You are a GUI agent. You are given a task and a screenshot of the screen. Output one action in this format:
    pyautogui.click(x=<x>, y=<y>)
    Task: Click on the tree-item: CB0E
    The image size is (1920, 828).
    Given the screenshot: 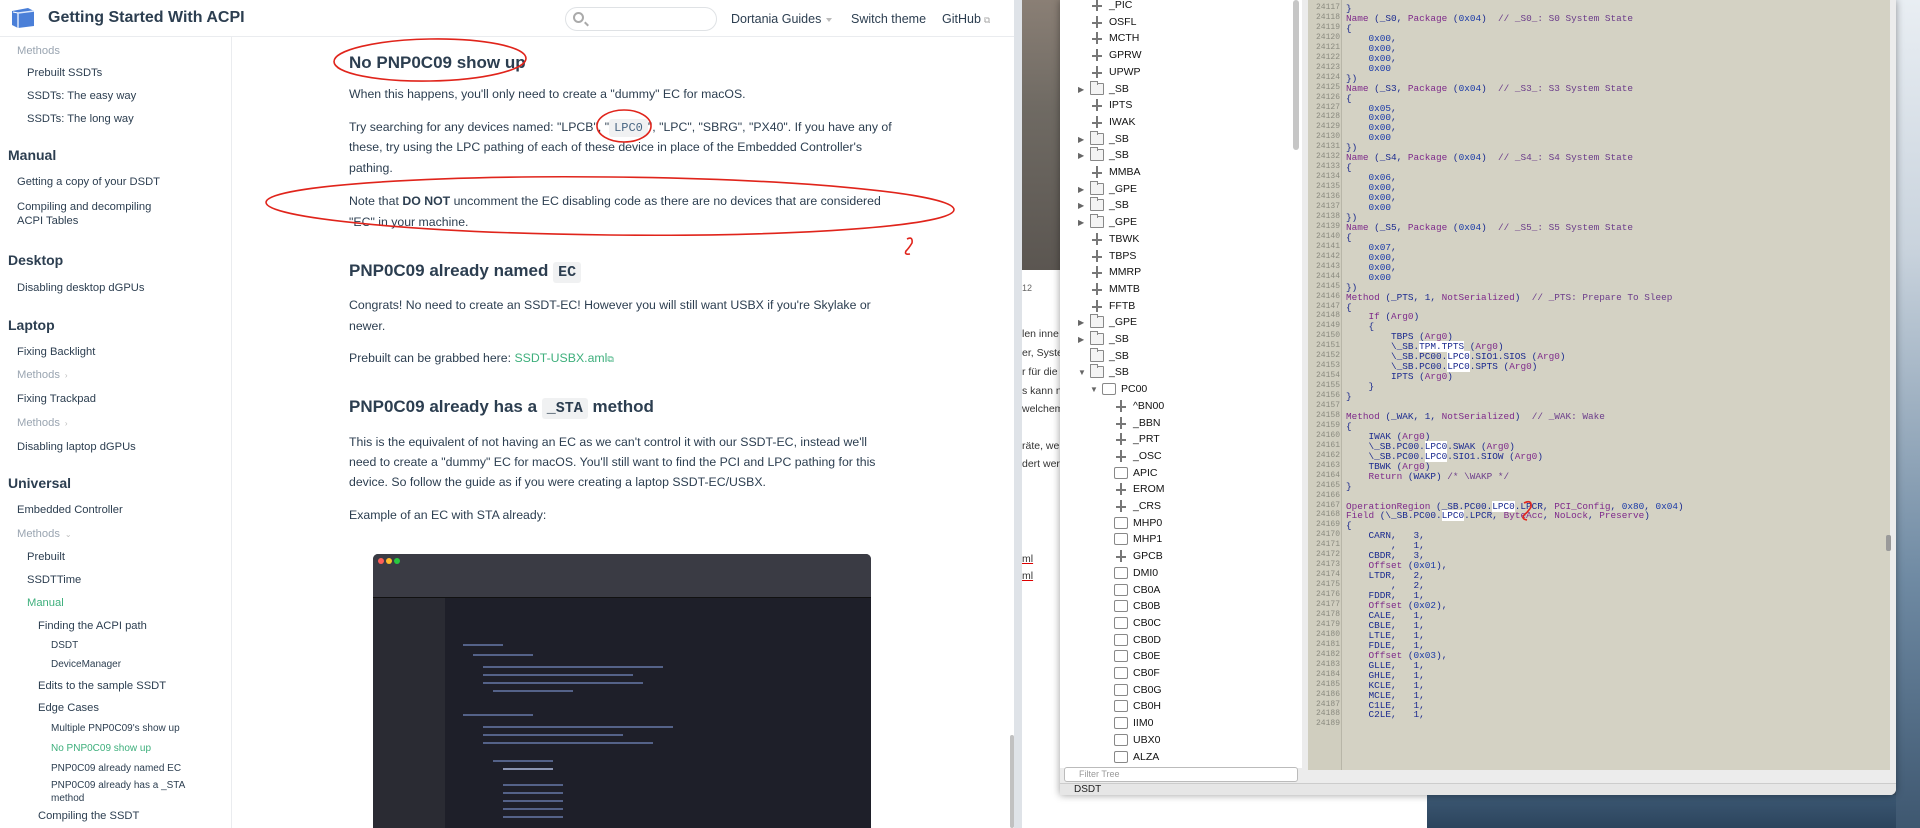 What is the action you would take?
    pyautogui.click(x=1196, y=657)
    